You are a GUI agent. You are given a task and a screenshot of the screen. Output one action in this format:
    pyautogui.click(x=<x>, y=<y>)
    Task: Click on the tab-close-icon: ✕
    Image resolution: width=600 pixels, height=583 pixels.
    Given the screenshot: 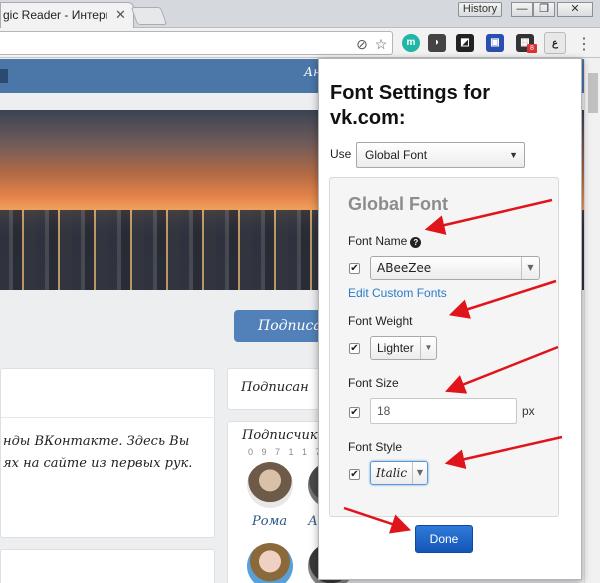 What is the action you would take?
    pyautogui.click(x=120, y=15)
    